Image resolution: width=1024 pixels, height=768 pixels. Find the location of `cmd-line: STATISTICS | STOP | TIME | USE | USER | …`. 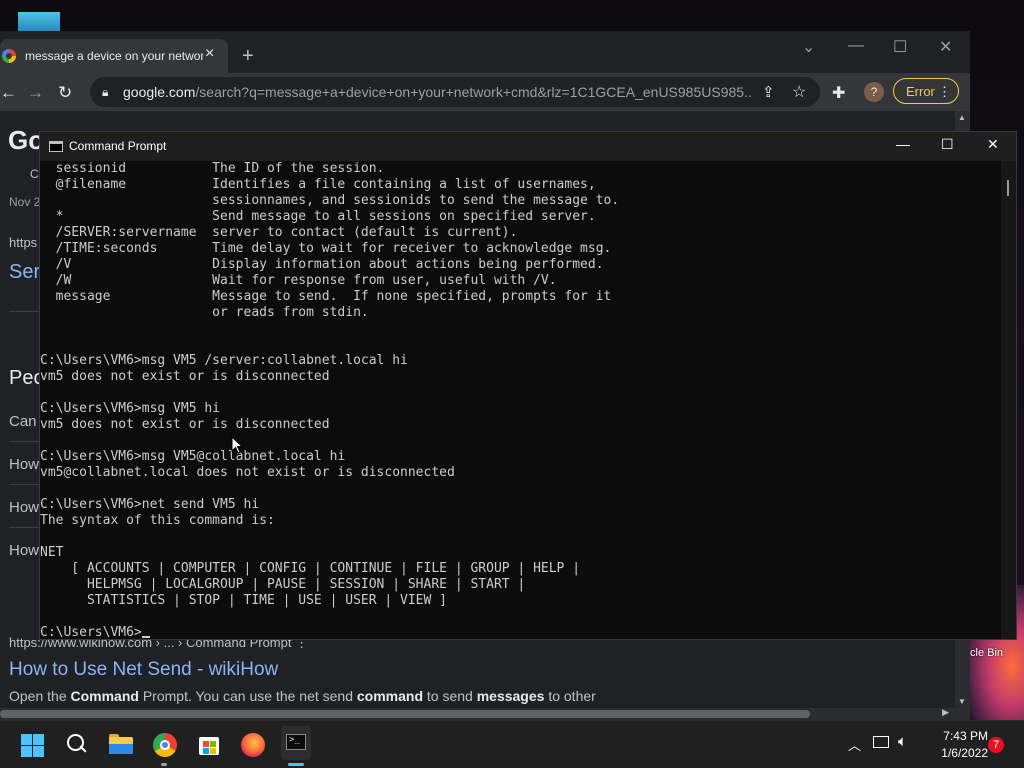

cmd-line: STATISTICS | STOP | TIME | USE | USER | … is located at coordinates (243, 600).